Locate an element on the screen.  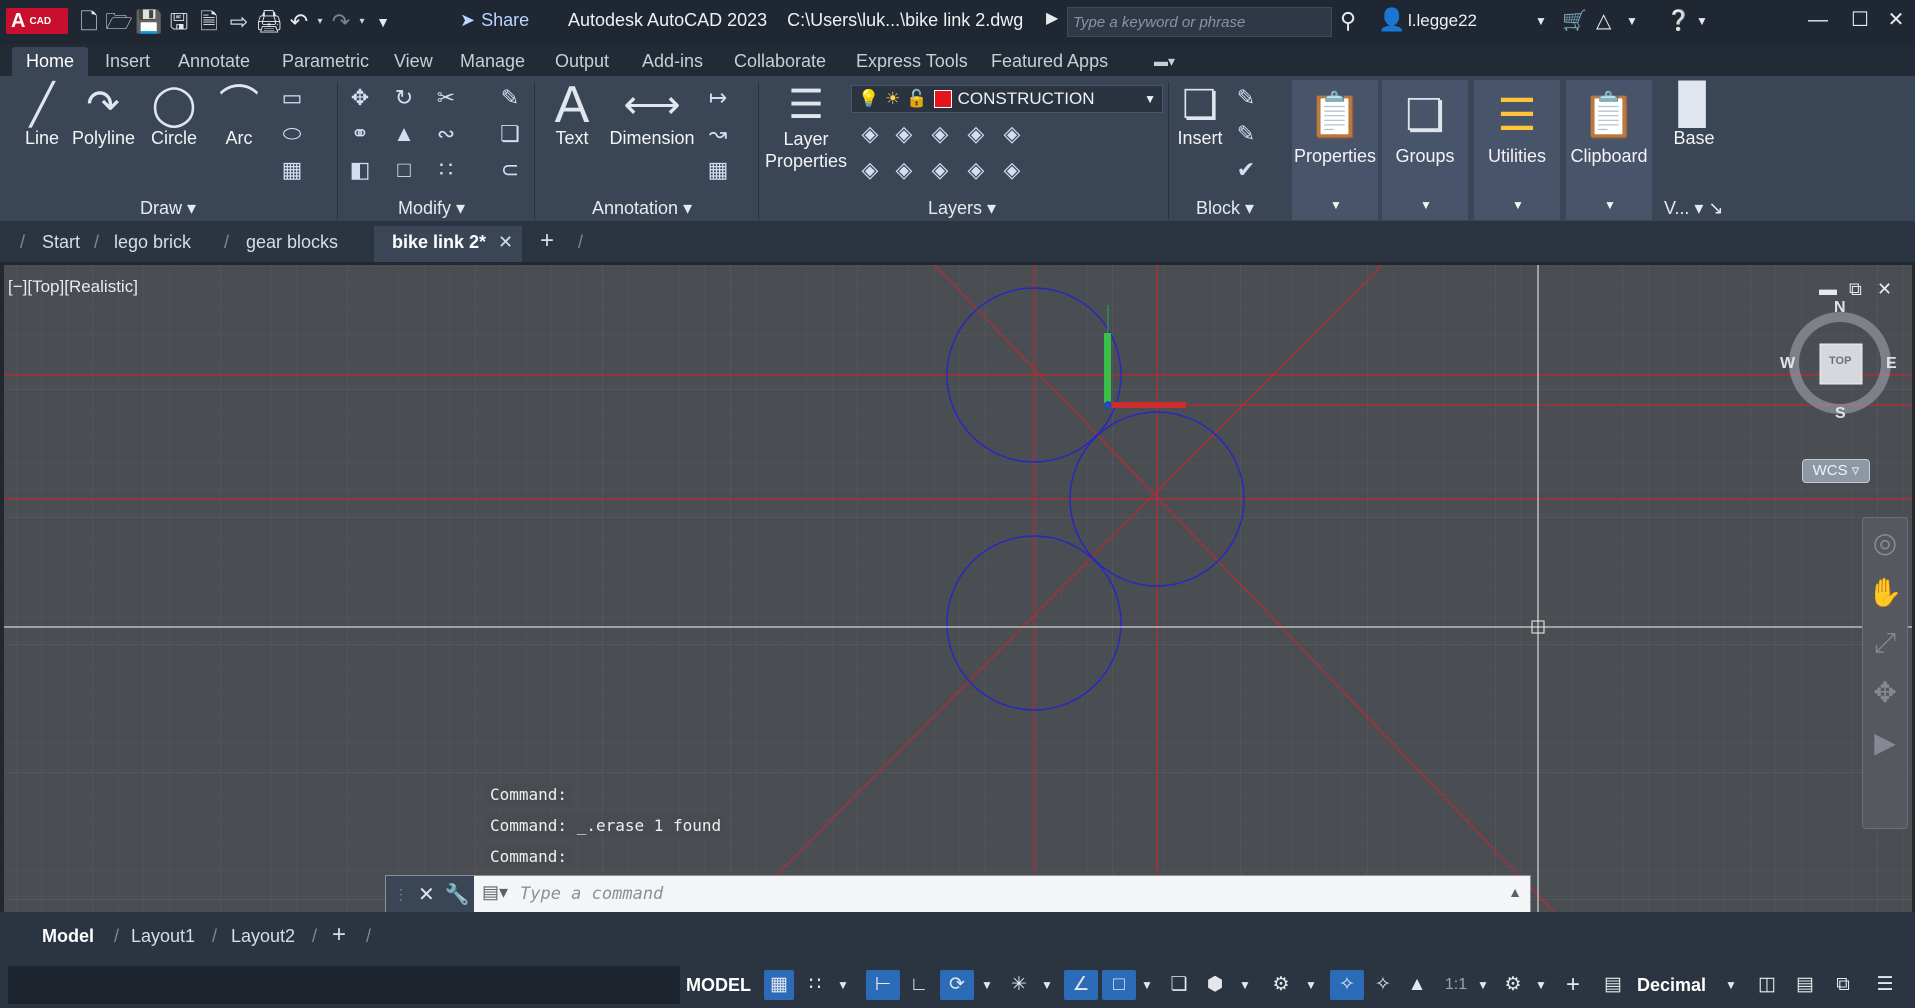
edit-block-icon: ✎ is located at coordinates (1246, 134).